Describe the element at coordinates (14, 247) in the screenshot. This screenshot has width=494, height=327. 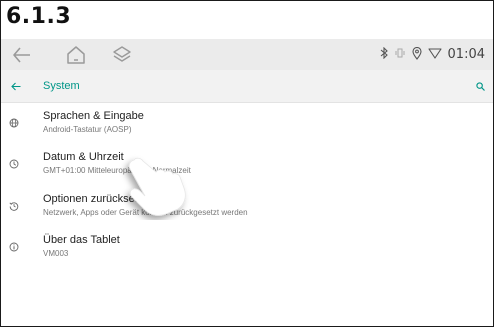
I see `info-icon` at that location.